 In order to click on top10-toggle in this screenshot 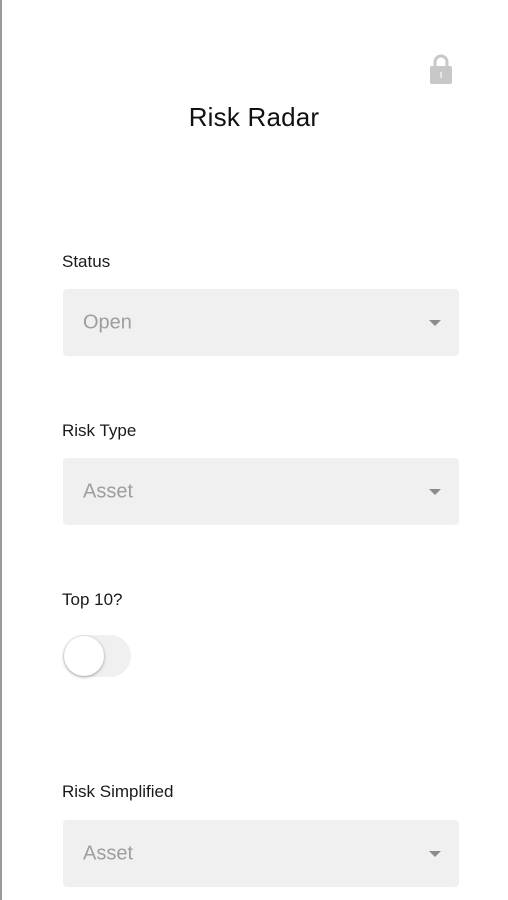, I will do `click(97, 656)`.